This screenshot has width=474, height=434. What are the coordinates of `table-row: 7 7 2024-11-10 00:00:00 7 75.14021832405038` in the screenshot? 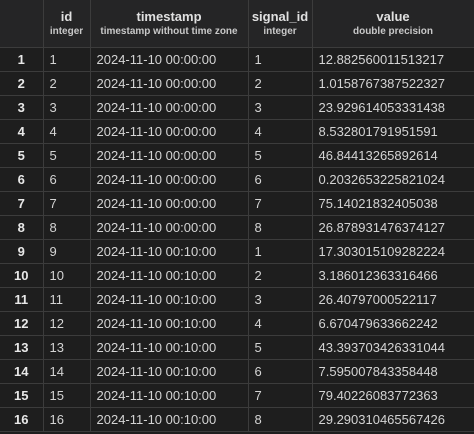 It's located at (237, 203).